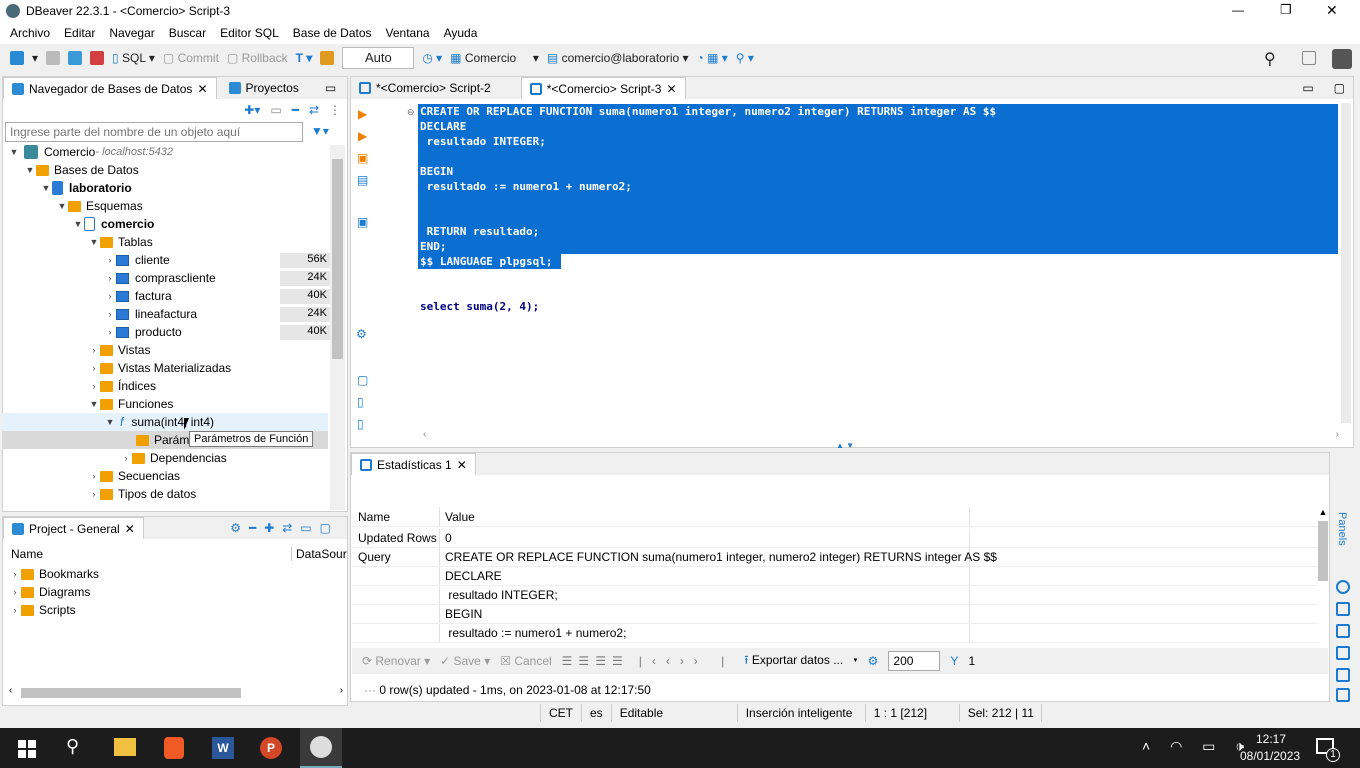  Describe the element at coordinates (50, 592) in the screenshot. I see `project-item-diagrams: › Diagrams` at that location.